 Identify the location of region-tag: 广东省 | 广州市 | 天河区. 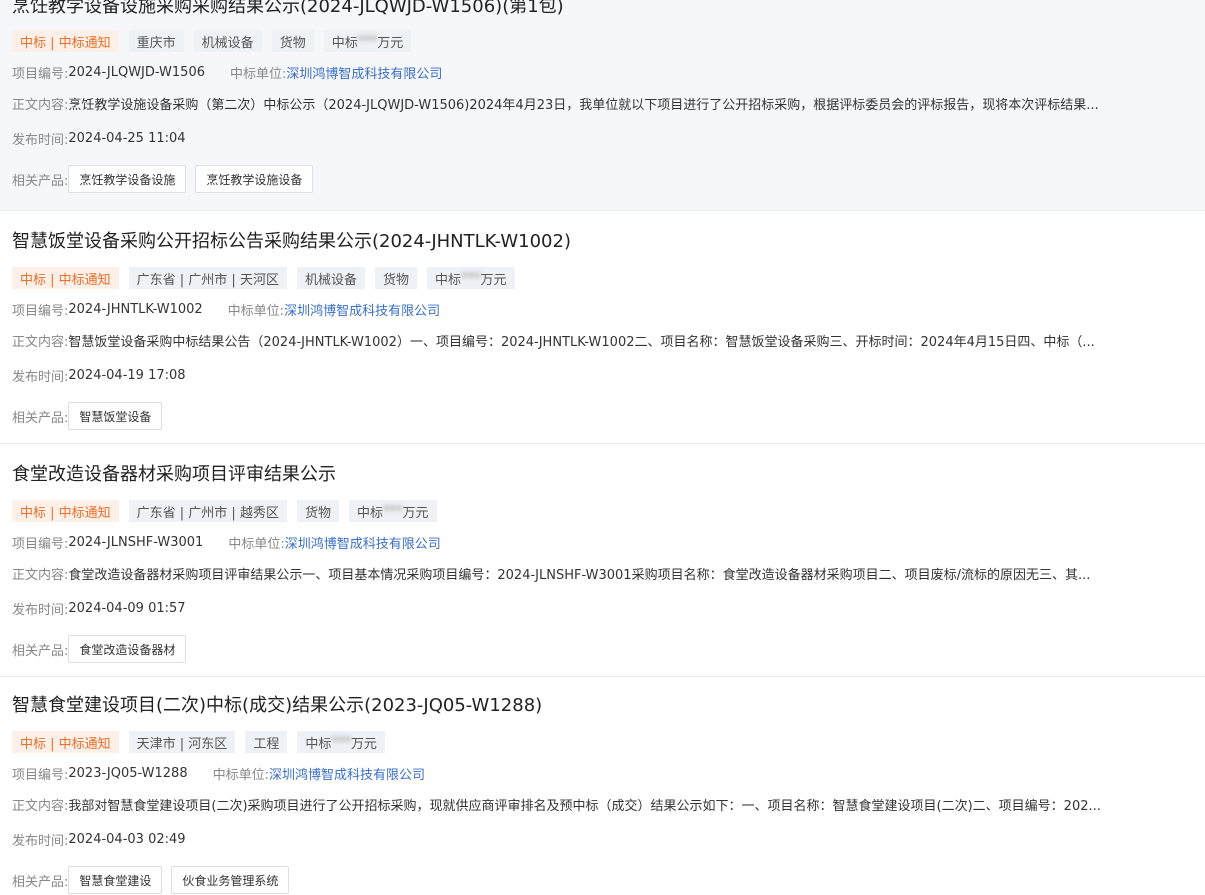
(207, 278).